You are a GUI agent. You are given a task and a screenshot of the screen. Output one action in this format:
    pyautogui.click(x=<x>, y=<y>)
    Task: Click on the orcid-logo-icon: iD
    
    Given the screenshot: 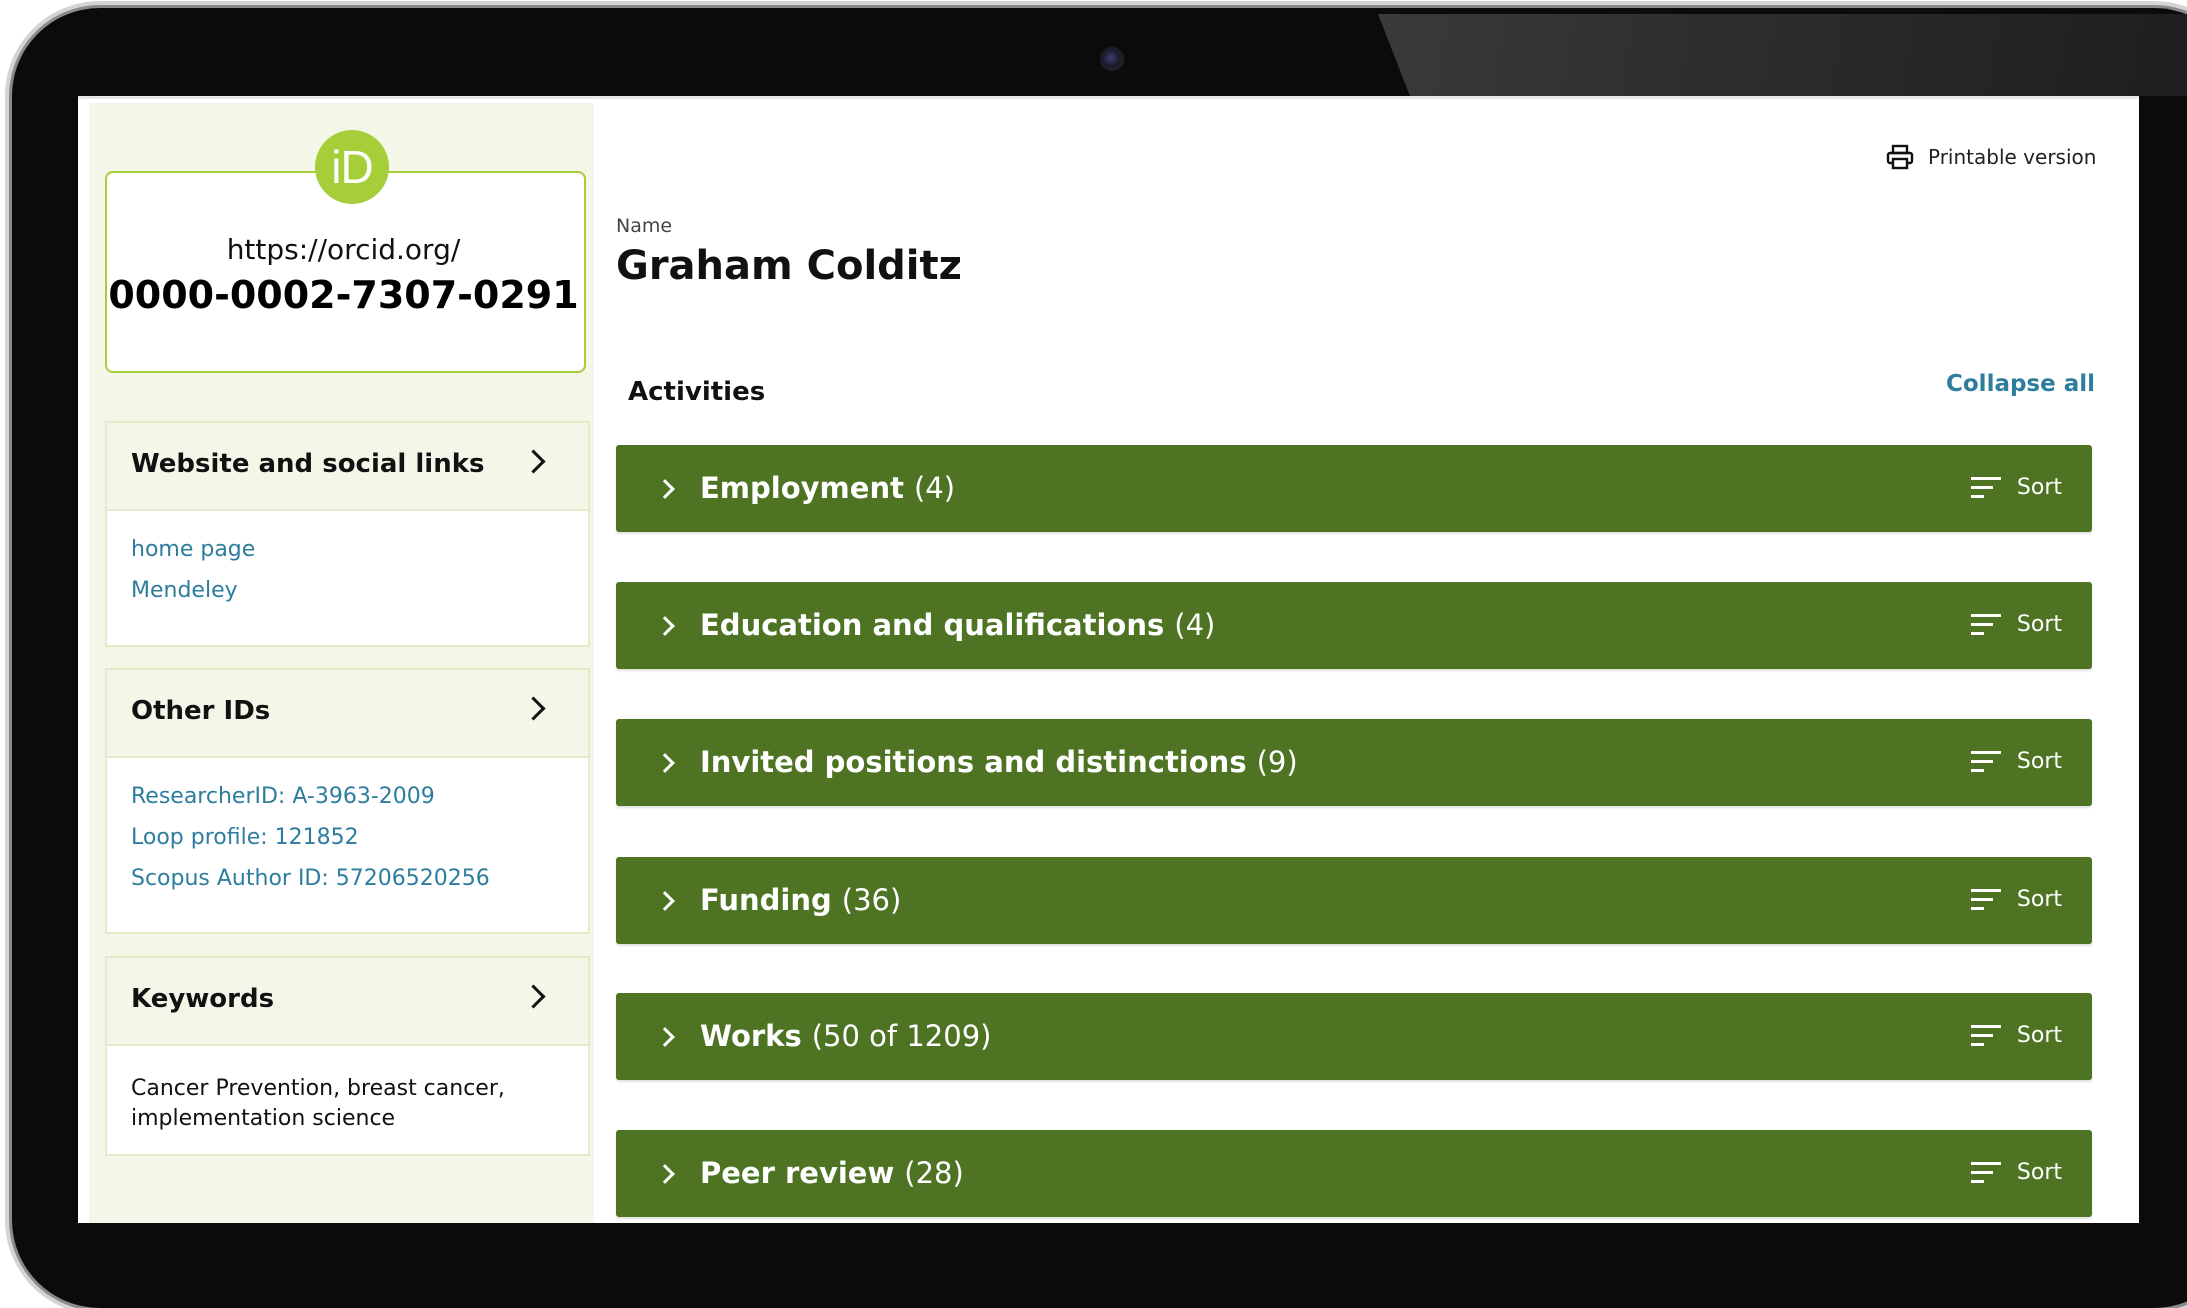 What is the action you would take?
    pyautogui.click(x=352, y=167)
    